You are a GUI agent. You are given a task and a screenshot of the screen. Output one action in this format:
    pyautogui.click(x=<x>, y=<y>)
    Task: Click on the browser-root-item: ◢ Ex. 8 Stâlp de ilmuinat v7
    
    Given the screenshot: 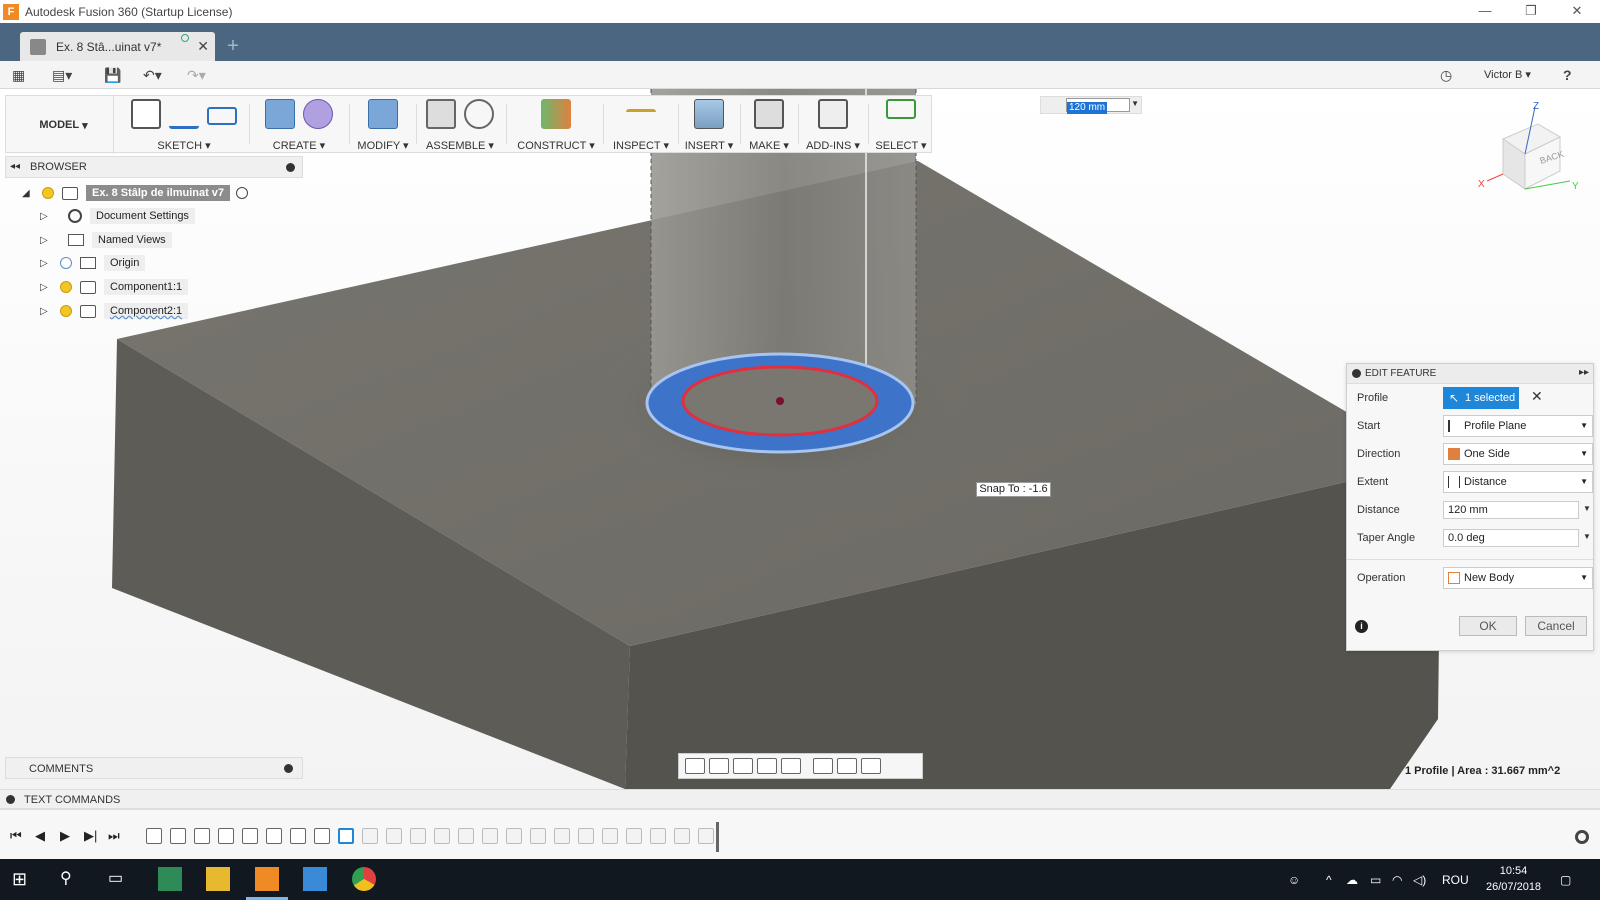 What is the action you would take?
    pyautogui.click(x=135, y=193)
    